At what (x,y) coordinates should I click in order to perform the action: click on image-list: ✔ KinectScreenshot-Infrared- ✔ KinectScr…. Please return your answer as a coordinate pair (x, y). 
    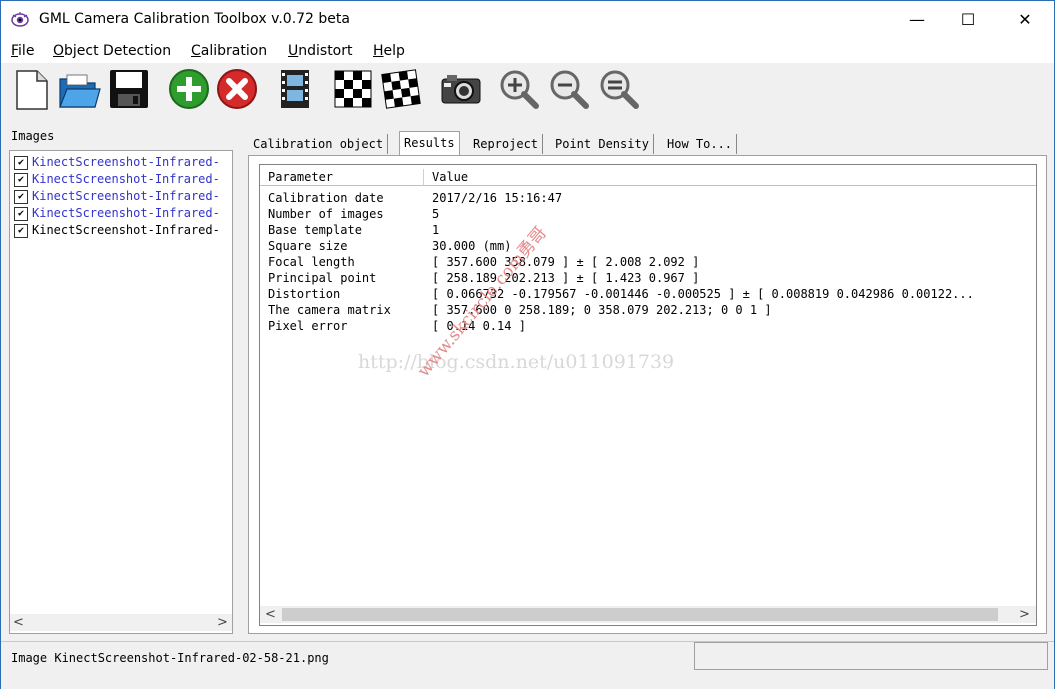
    Looking at the image, I should click on (121, 392).